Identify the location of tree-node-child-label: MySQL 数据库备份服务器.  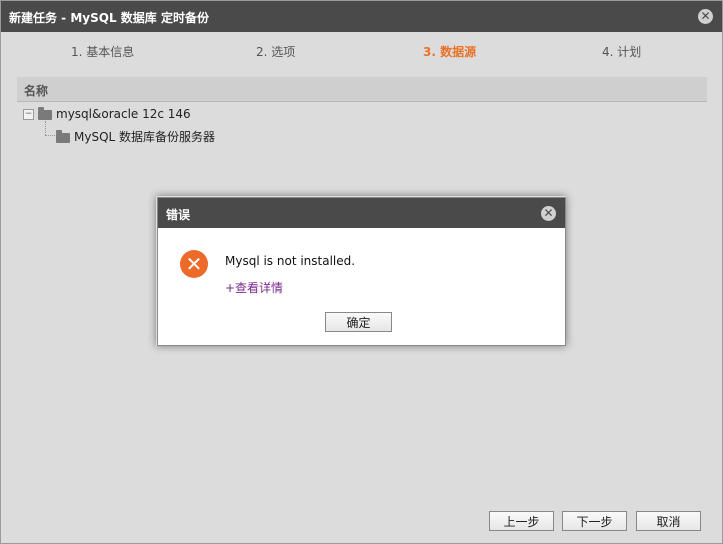
(145, 137).